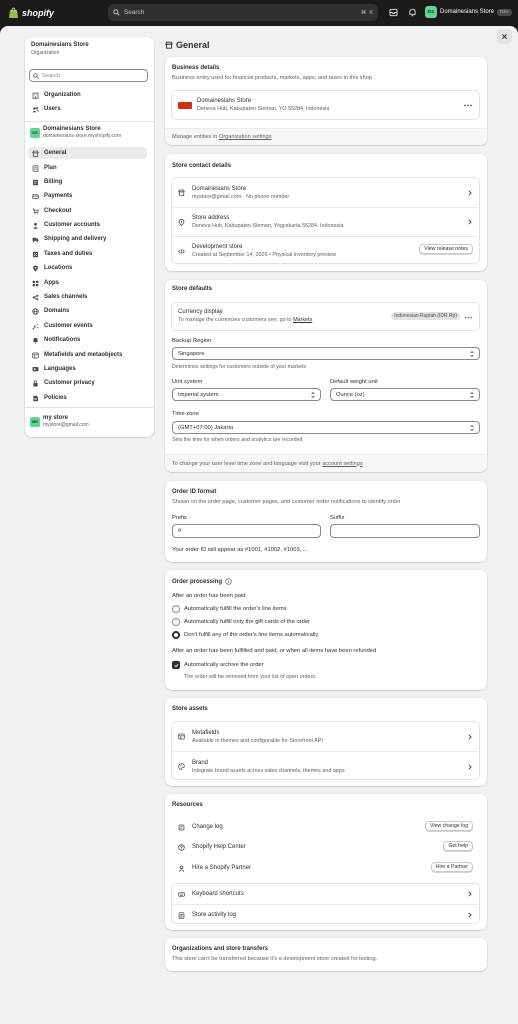 This screenshot has width=518, height=1024. I want to click on change-log-icon, so click(181, 827).